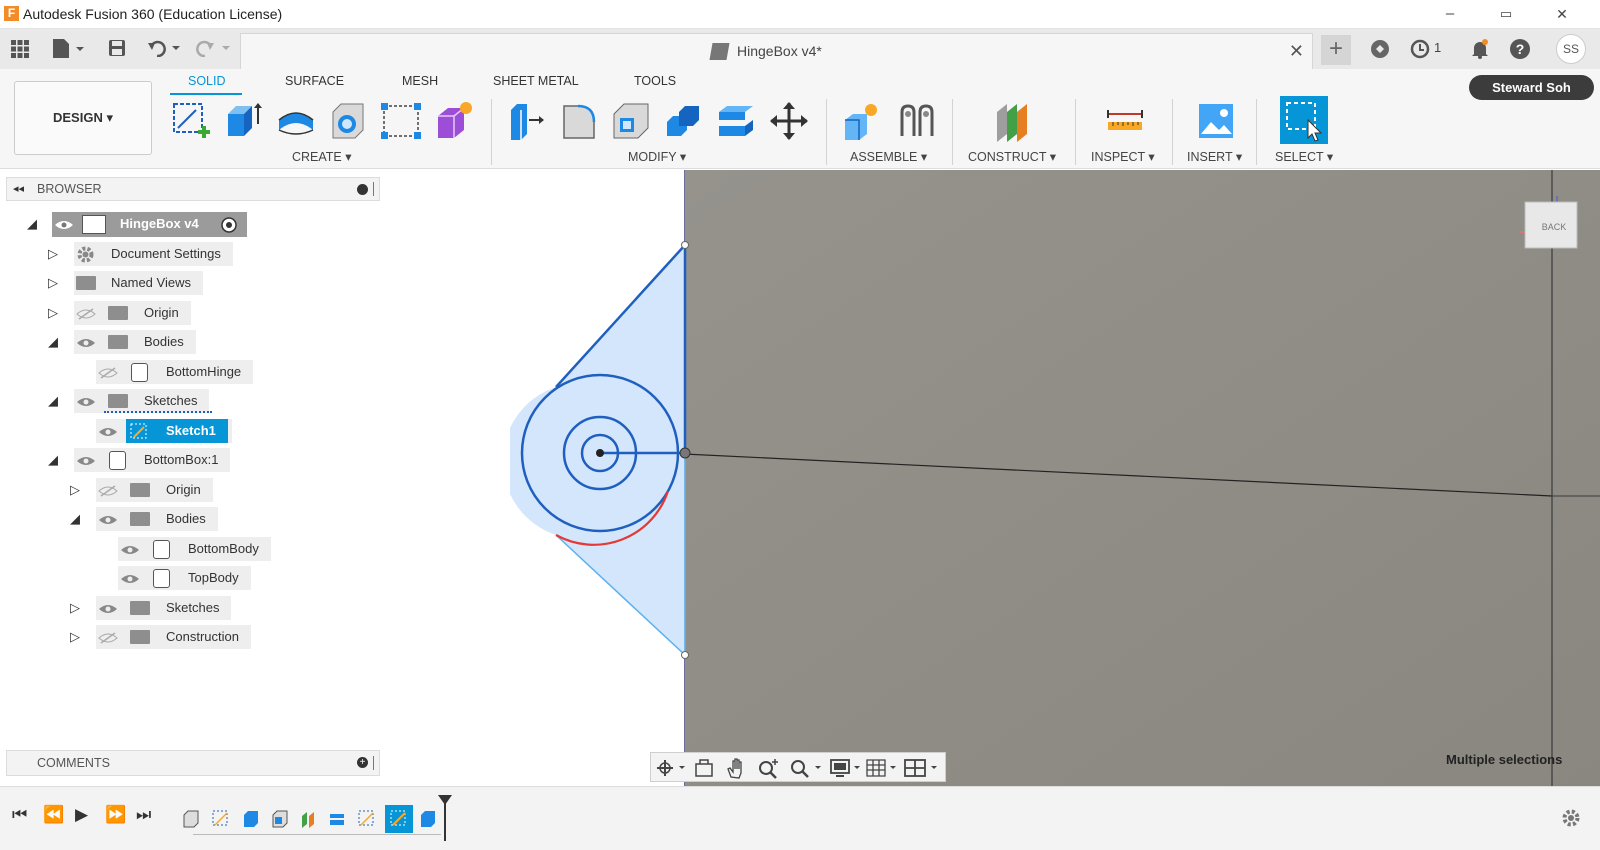 Image resolution: width=1600 pixels, height=850 pixels. Describe the element at coordinates (1216, 121) in the screenshot. I see `insert-image-icon` at that location.